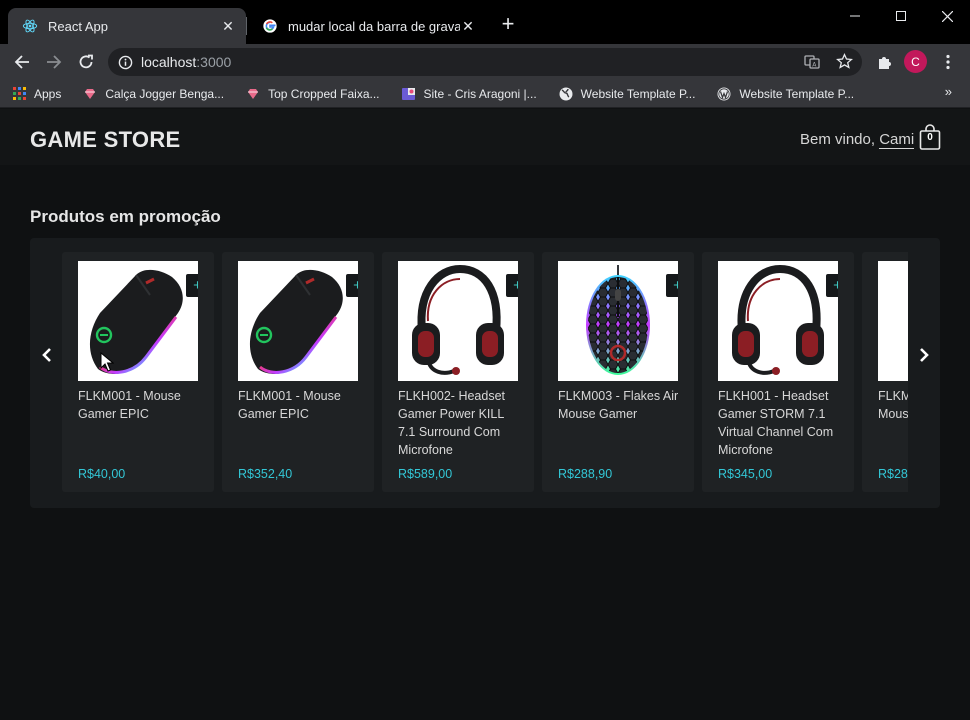 The height and width of the screenshot is (720, 970). Describe the element at coordinates (924, 355) in the screenshot. I see `carousel-next-button` at that location.